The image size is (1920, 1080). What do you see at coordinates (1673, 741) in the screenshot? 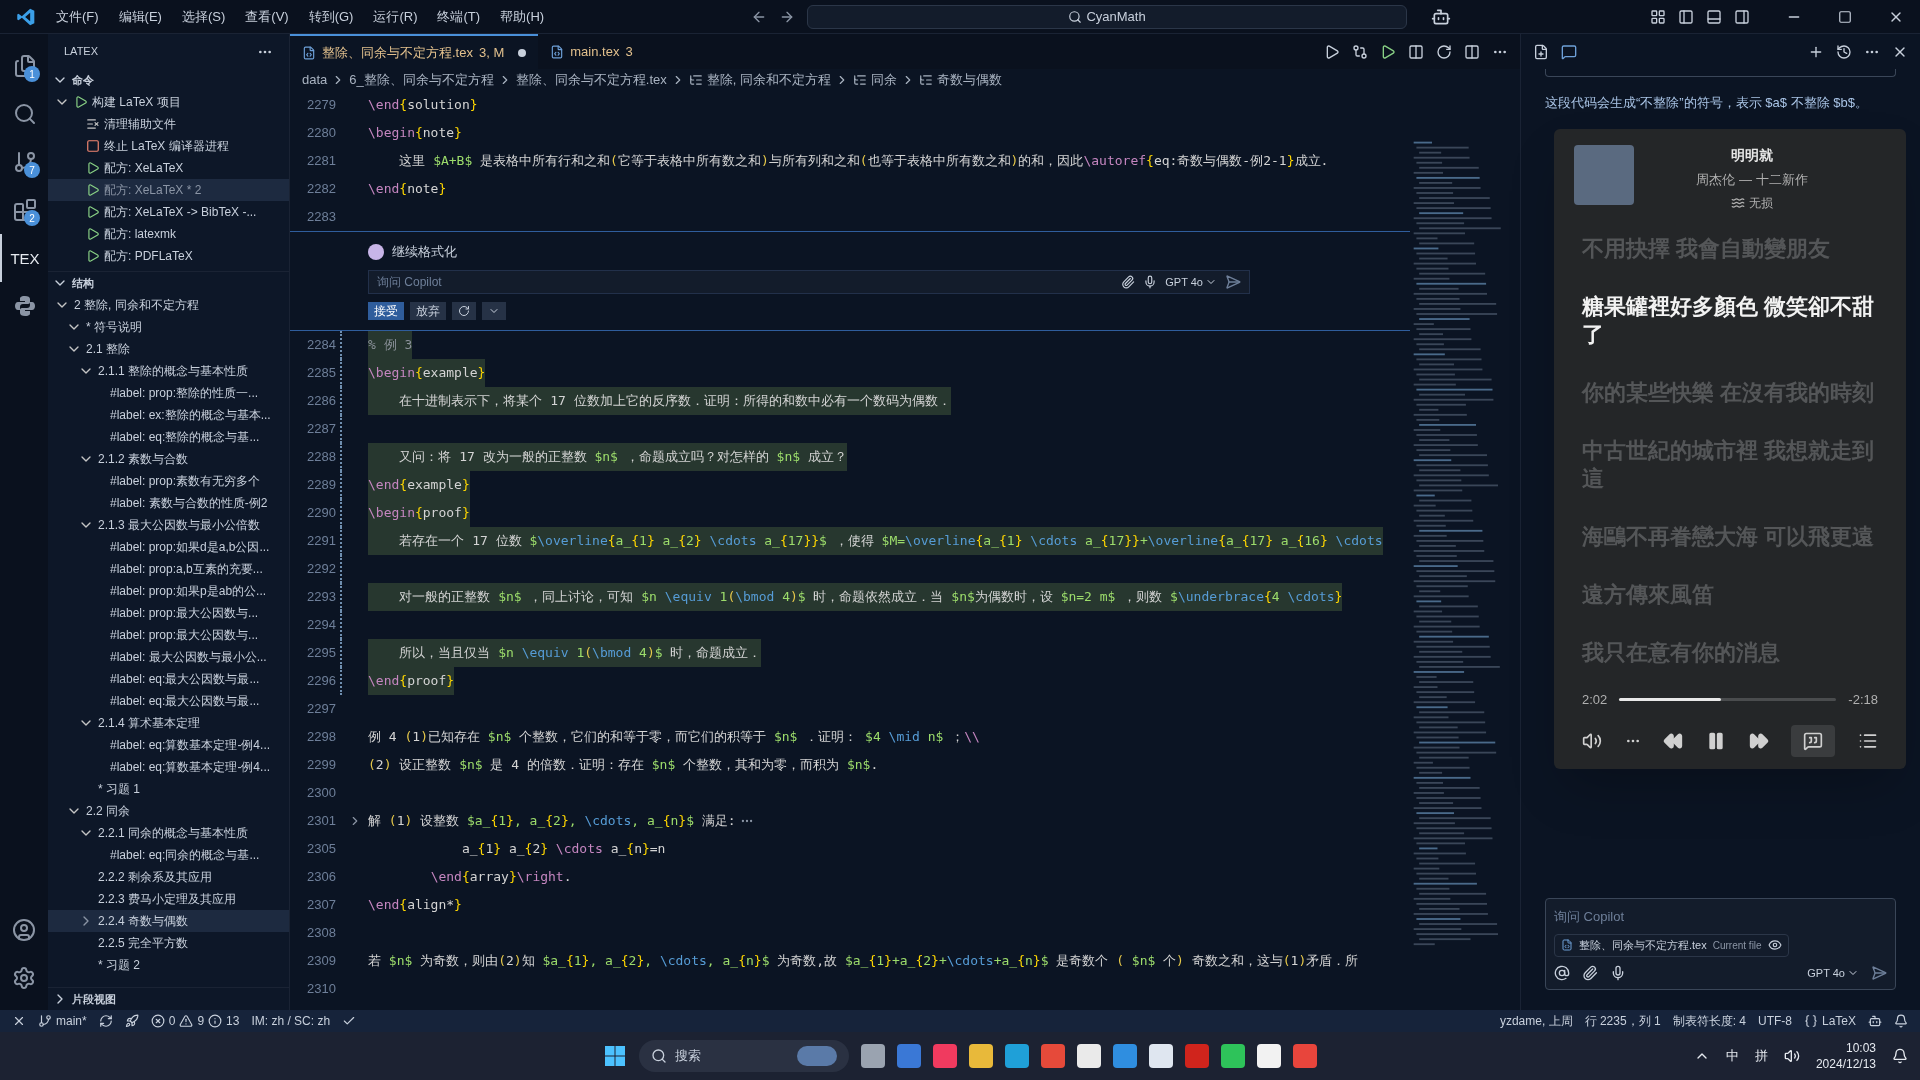
I see `previous-icon` at bounding box center [1673, 741].